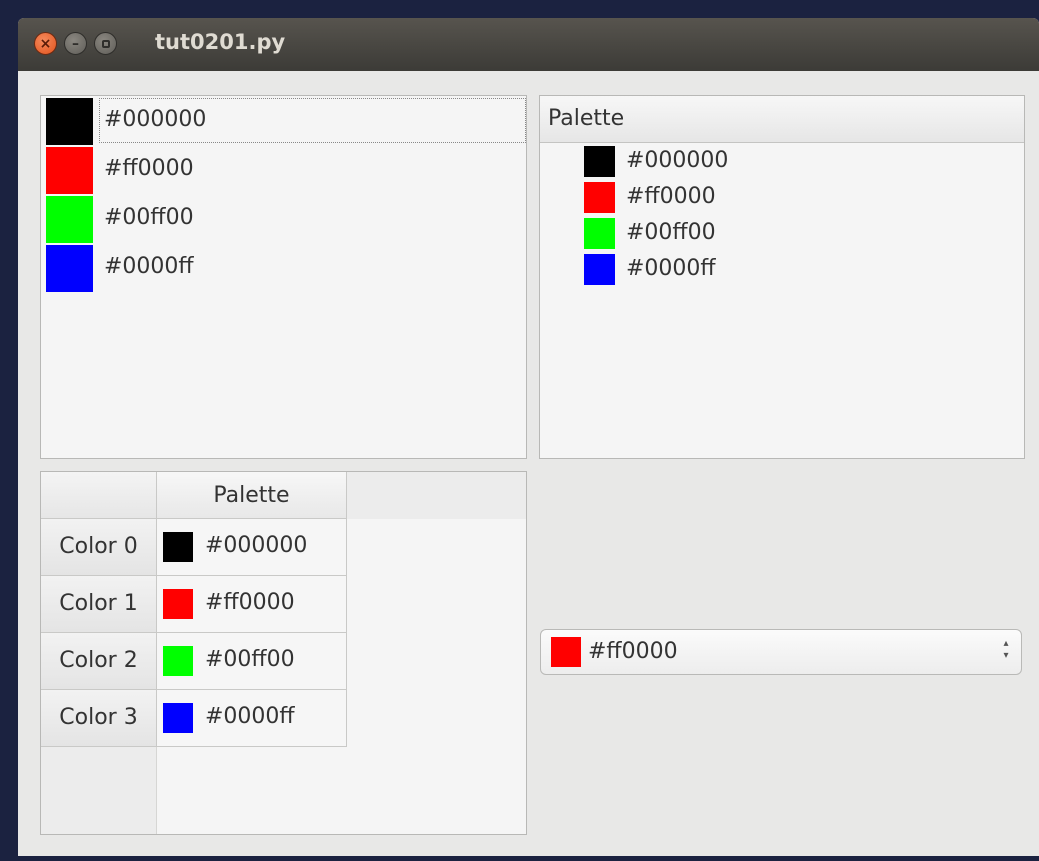 This screenshot has height=861, width=1039. What do you see at coordinates (1006, 649) in the screenshot?
I see `combo-arrows-icon: ▴ ▾` at bounding box center [1006, 649].